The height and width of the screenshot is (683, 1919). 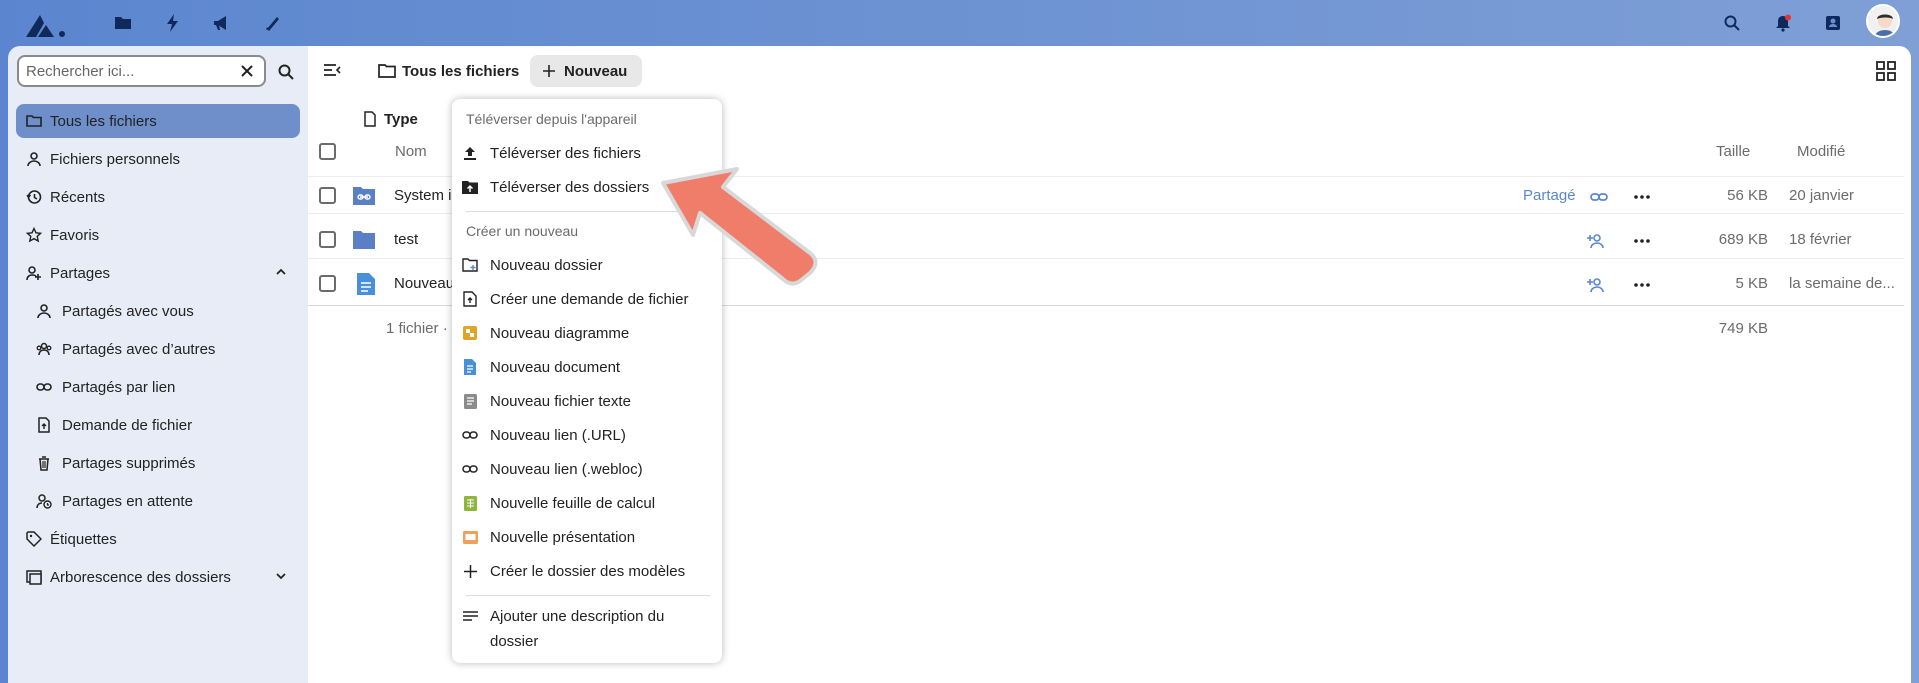 What do you see at coordinates (423, 195) in the screenshot?
I see `file-name: System i` at bounding box center [423, 195].